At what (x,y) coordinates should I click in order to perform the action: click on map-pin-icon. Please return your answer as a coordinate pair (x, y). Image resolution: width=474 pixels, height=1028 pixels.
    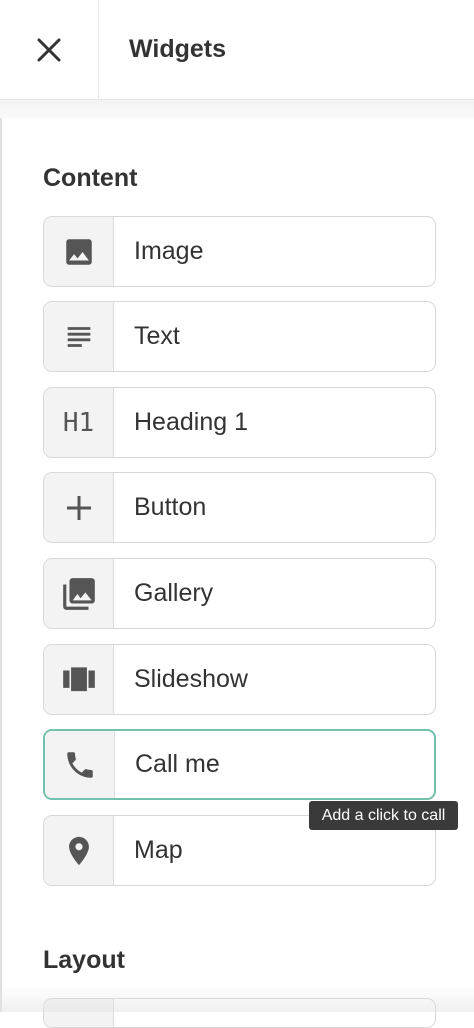
    Looking at the image, I should click on (78, 850).